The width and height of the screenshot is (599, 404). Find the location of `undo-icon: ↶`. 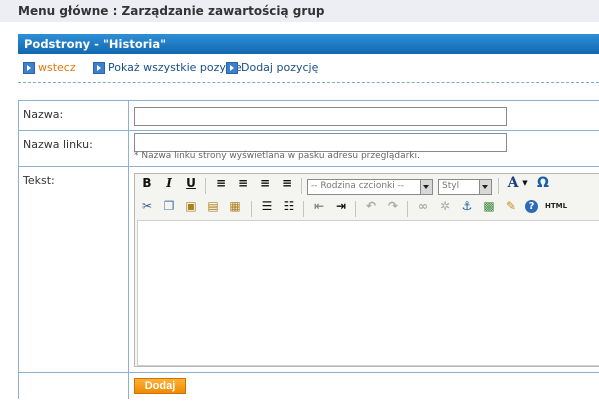

undo-icon: ↶ is located at coordinates (371, 206).